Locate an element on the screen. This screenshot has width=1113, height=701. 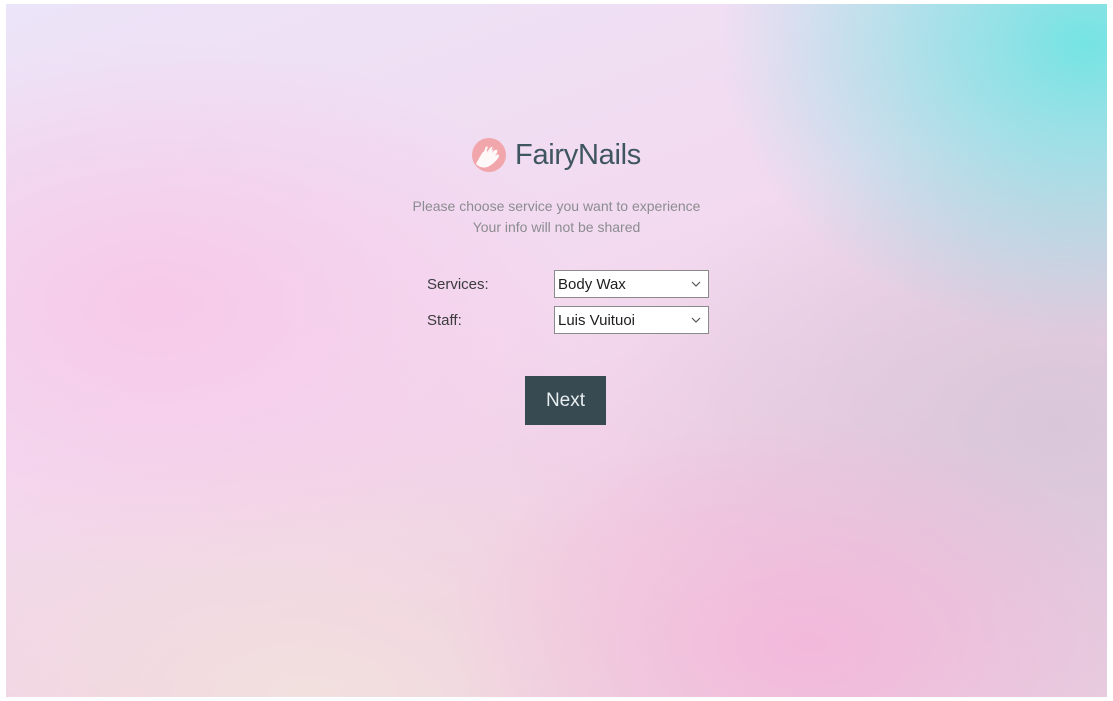
staff-label: Staff: is located at coordinates (444, 320).